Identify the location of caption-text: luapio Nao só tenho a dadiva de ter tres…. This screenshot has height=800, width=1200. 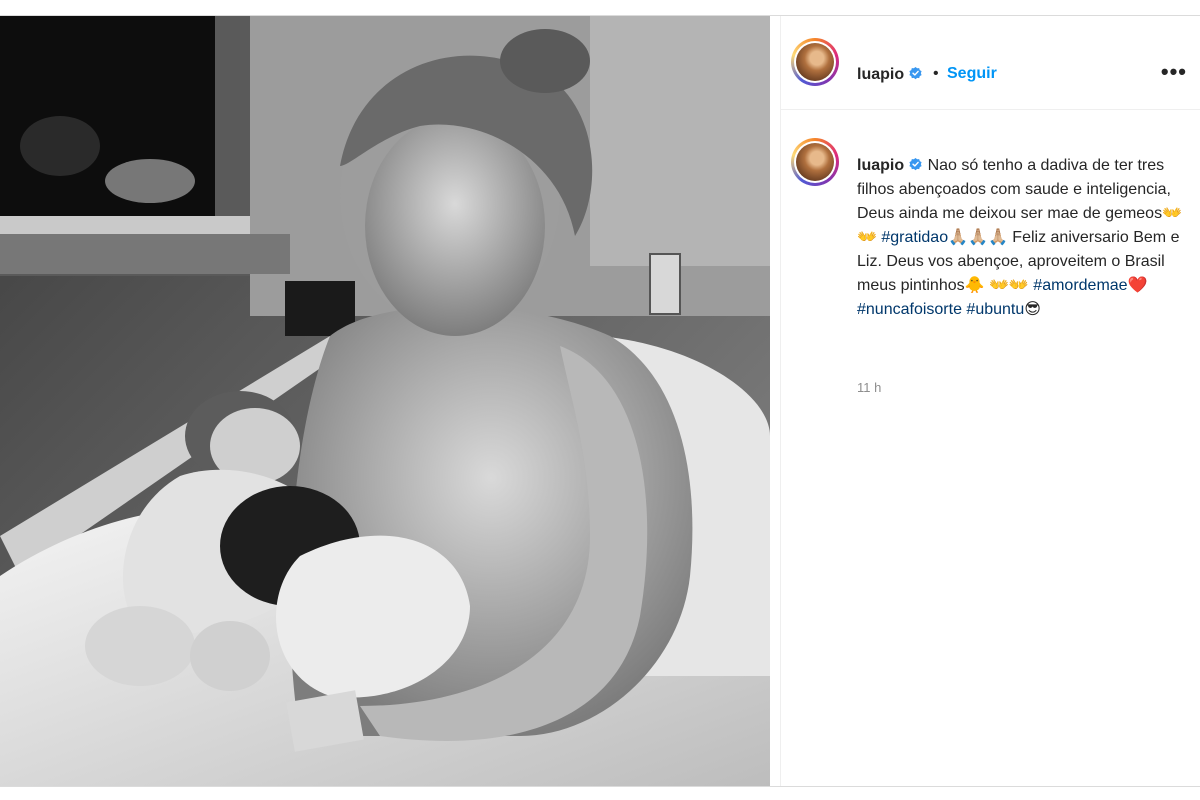
(1024, 238).